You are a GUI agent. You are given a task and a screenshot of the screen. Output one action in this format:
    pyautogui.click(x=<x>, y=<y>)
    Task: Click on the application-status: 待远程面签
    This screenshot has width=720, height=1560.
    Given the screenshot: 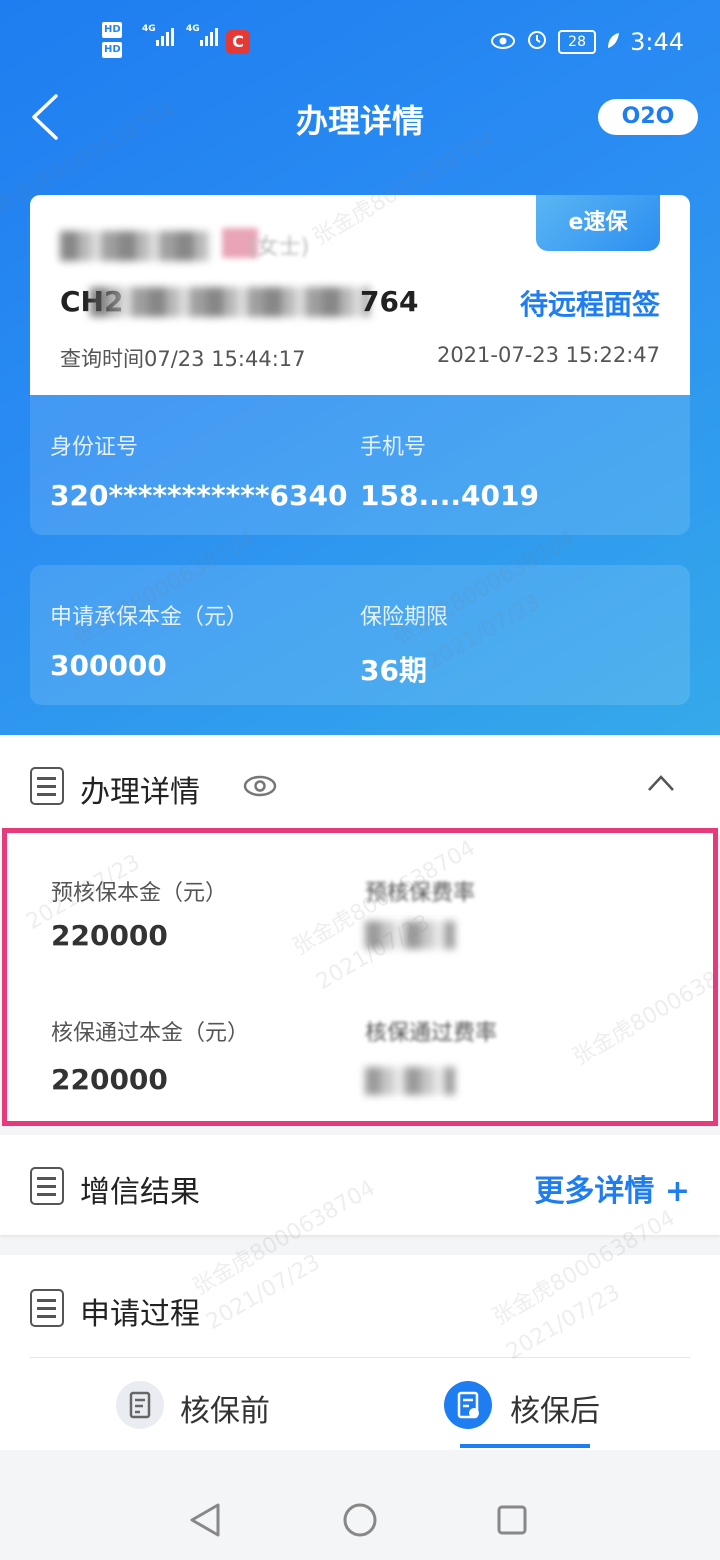 What is the action you would take?
    pyautogui.click(x=589, y=304)
    